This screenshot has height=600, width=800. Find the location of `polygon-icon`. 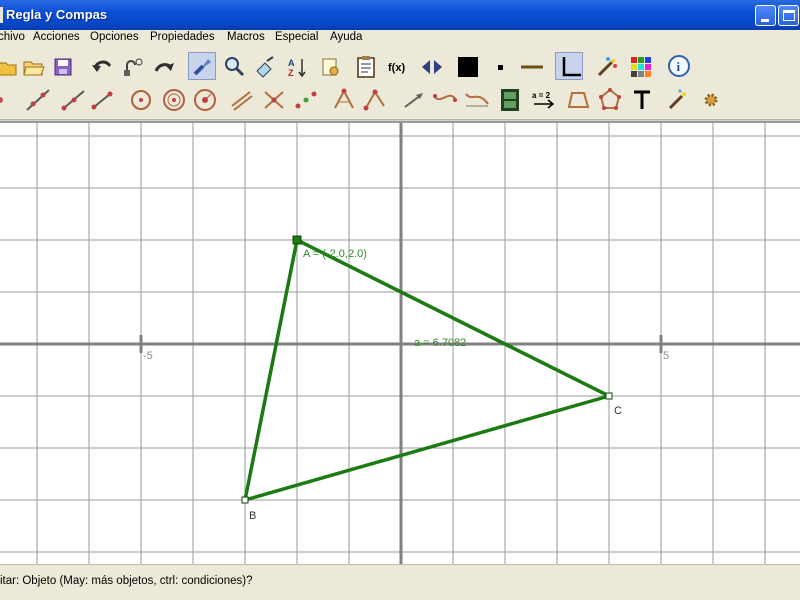

polygon-icon is located at coordinates (579, 100).